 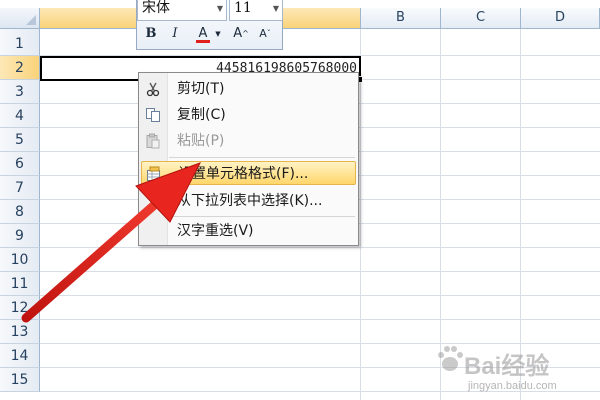 What do you see at coordinates (20, 18) in the screenshot?
I see `select-all-button` at bounding box center [20, 18].